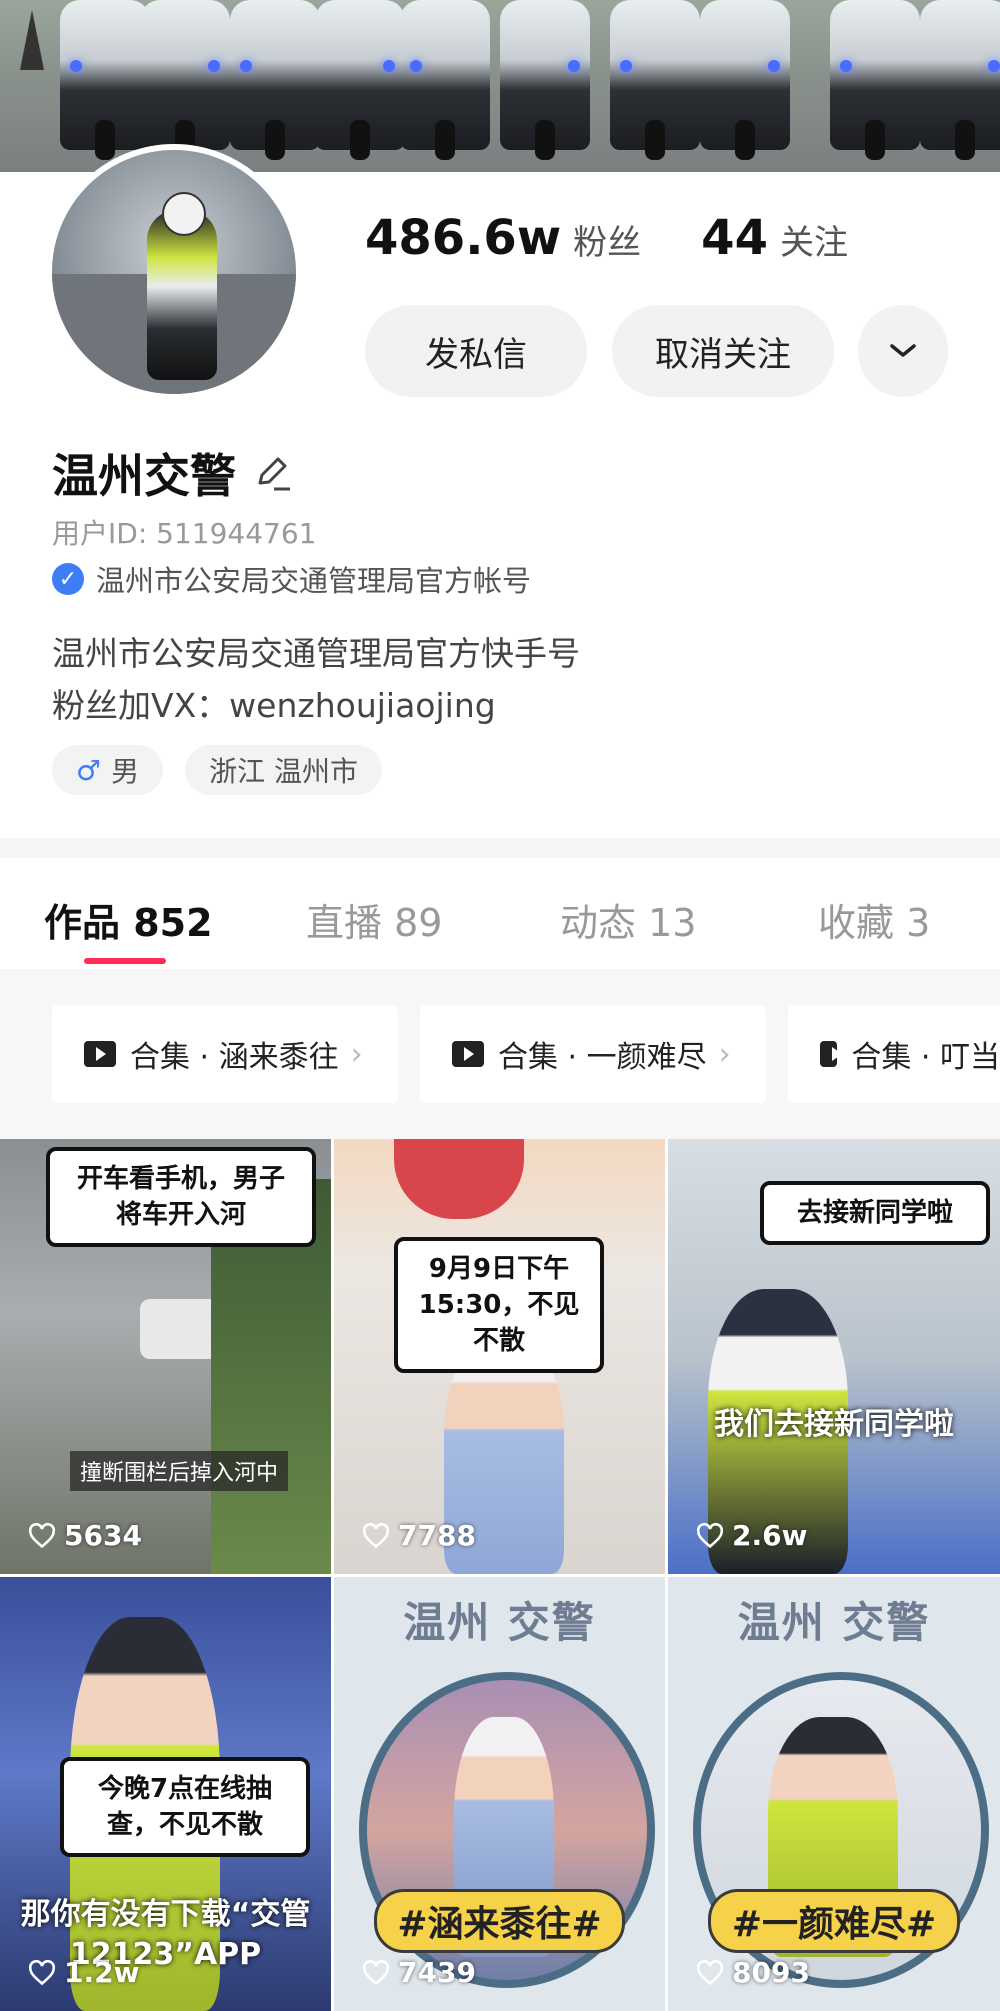 Image resolution: width=1000 pixels, height=2011 pixels. What do you see at coordinates (734, 238) in the screenshot?
I see `following-count: 44` at bounding box center [734, 238].